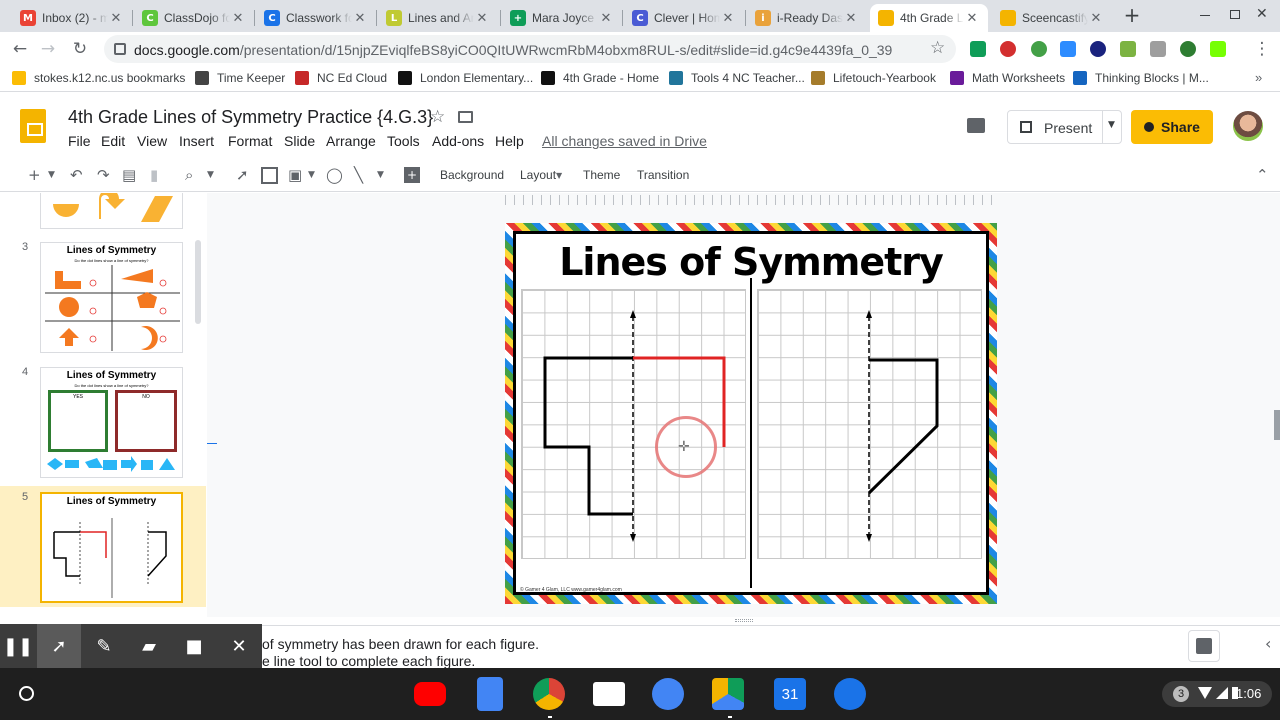  I want to click on browser-tab: + Mara Joyce ✕, so click(562, 18).